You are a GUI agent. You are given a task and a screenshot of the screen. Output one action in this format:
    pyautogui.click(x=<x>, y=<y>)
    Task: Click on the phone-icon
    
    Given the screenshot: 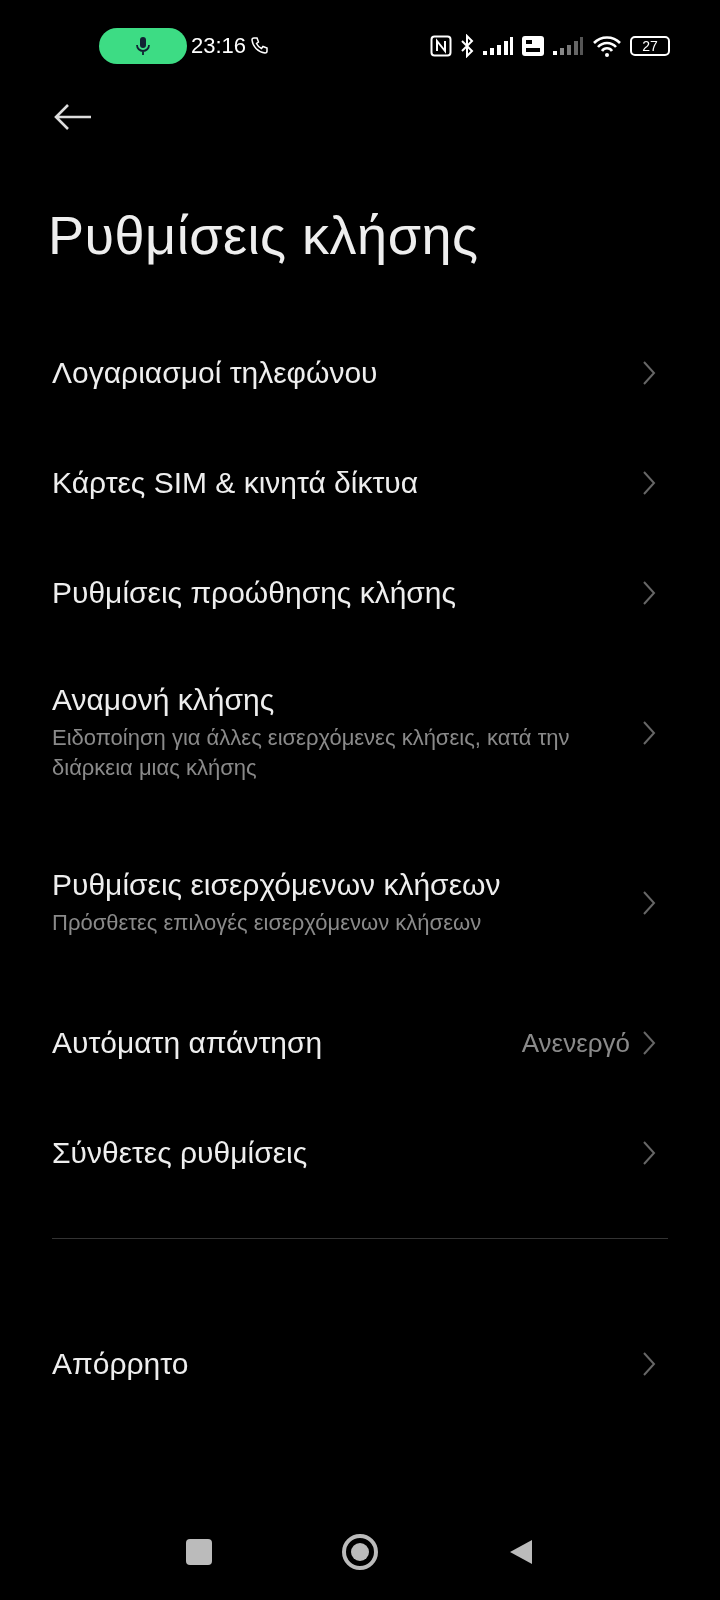 What is the action you would take?
    pyautogui.click(x=260, y=46)
    